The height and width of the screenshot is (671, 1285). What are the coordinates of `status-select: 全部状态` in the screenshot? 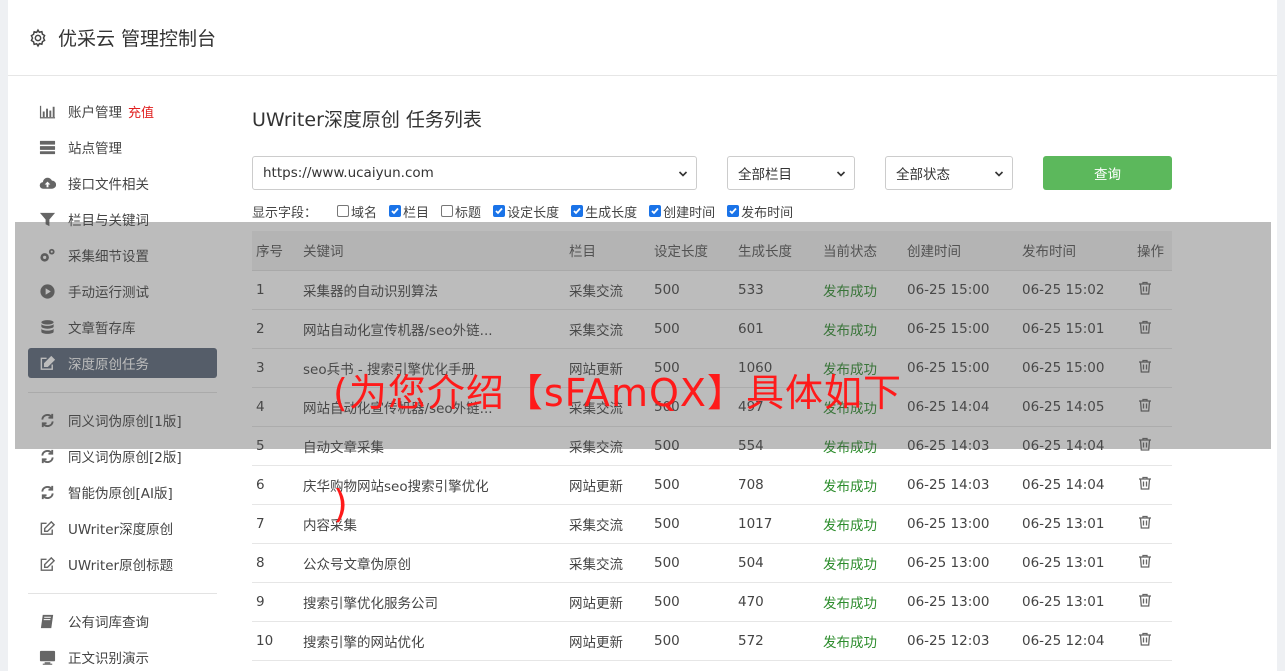 It's located at (949, 173).